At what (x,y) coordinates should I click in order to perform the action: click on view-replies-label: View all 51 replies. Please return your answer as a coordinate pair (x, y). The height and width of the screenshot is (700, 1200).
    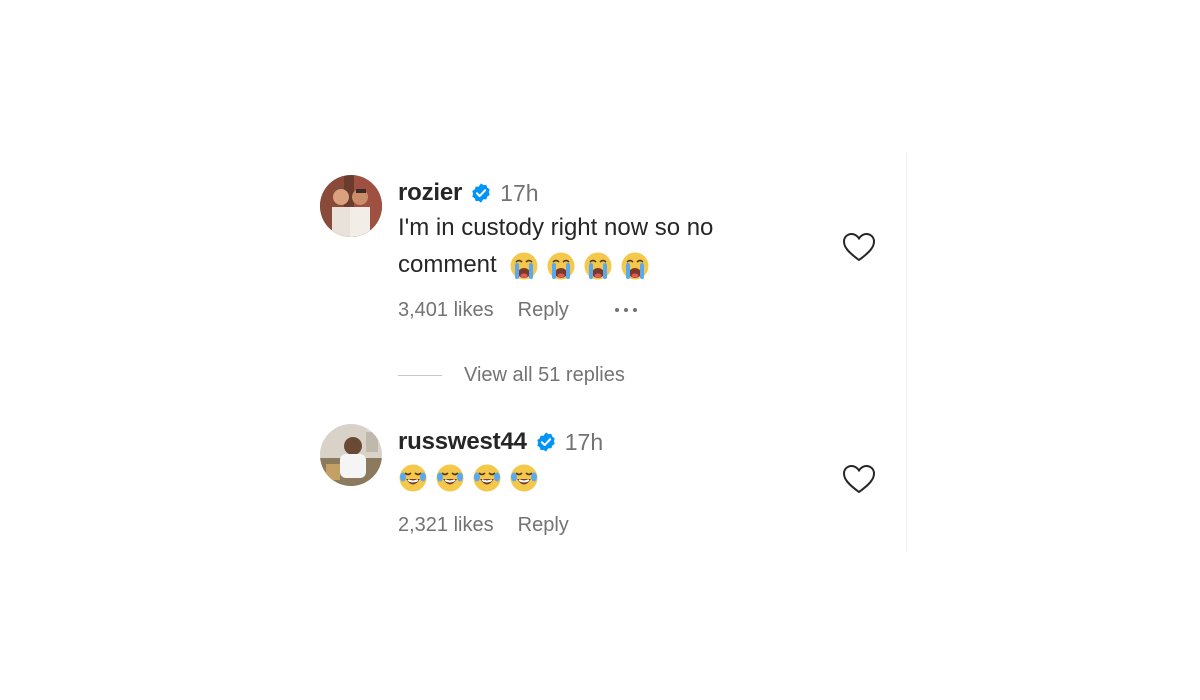
    Looking at the image, I should click on (544, 374).